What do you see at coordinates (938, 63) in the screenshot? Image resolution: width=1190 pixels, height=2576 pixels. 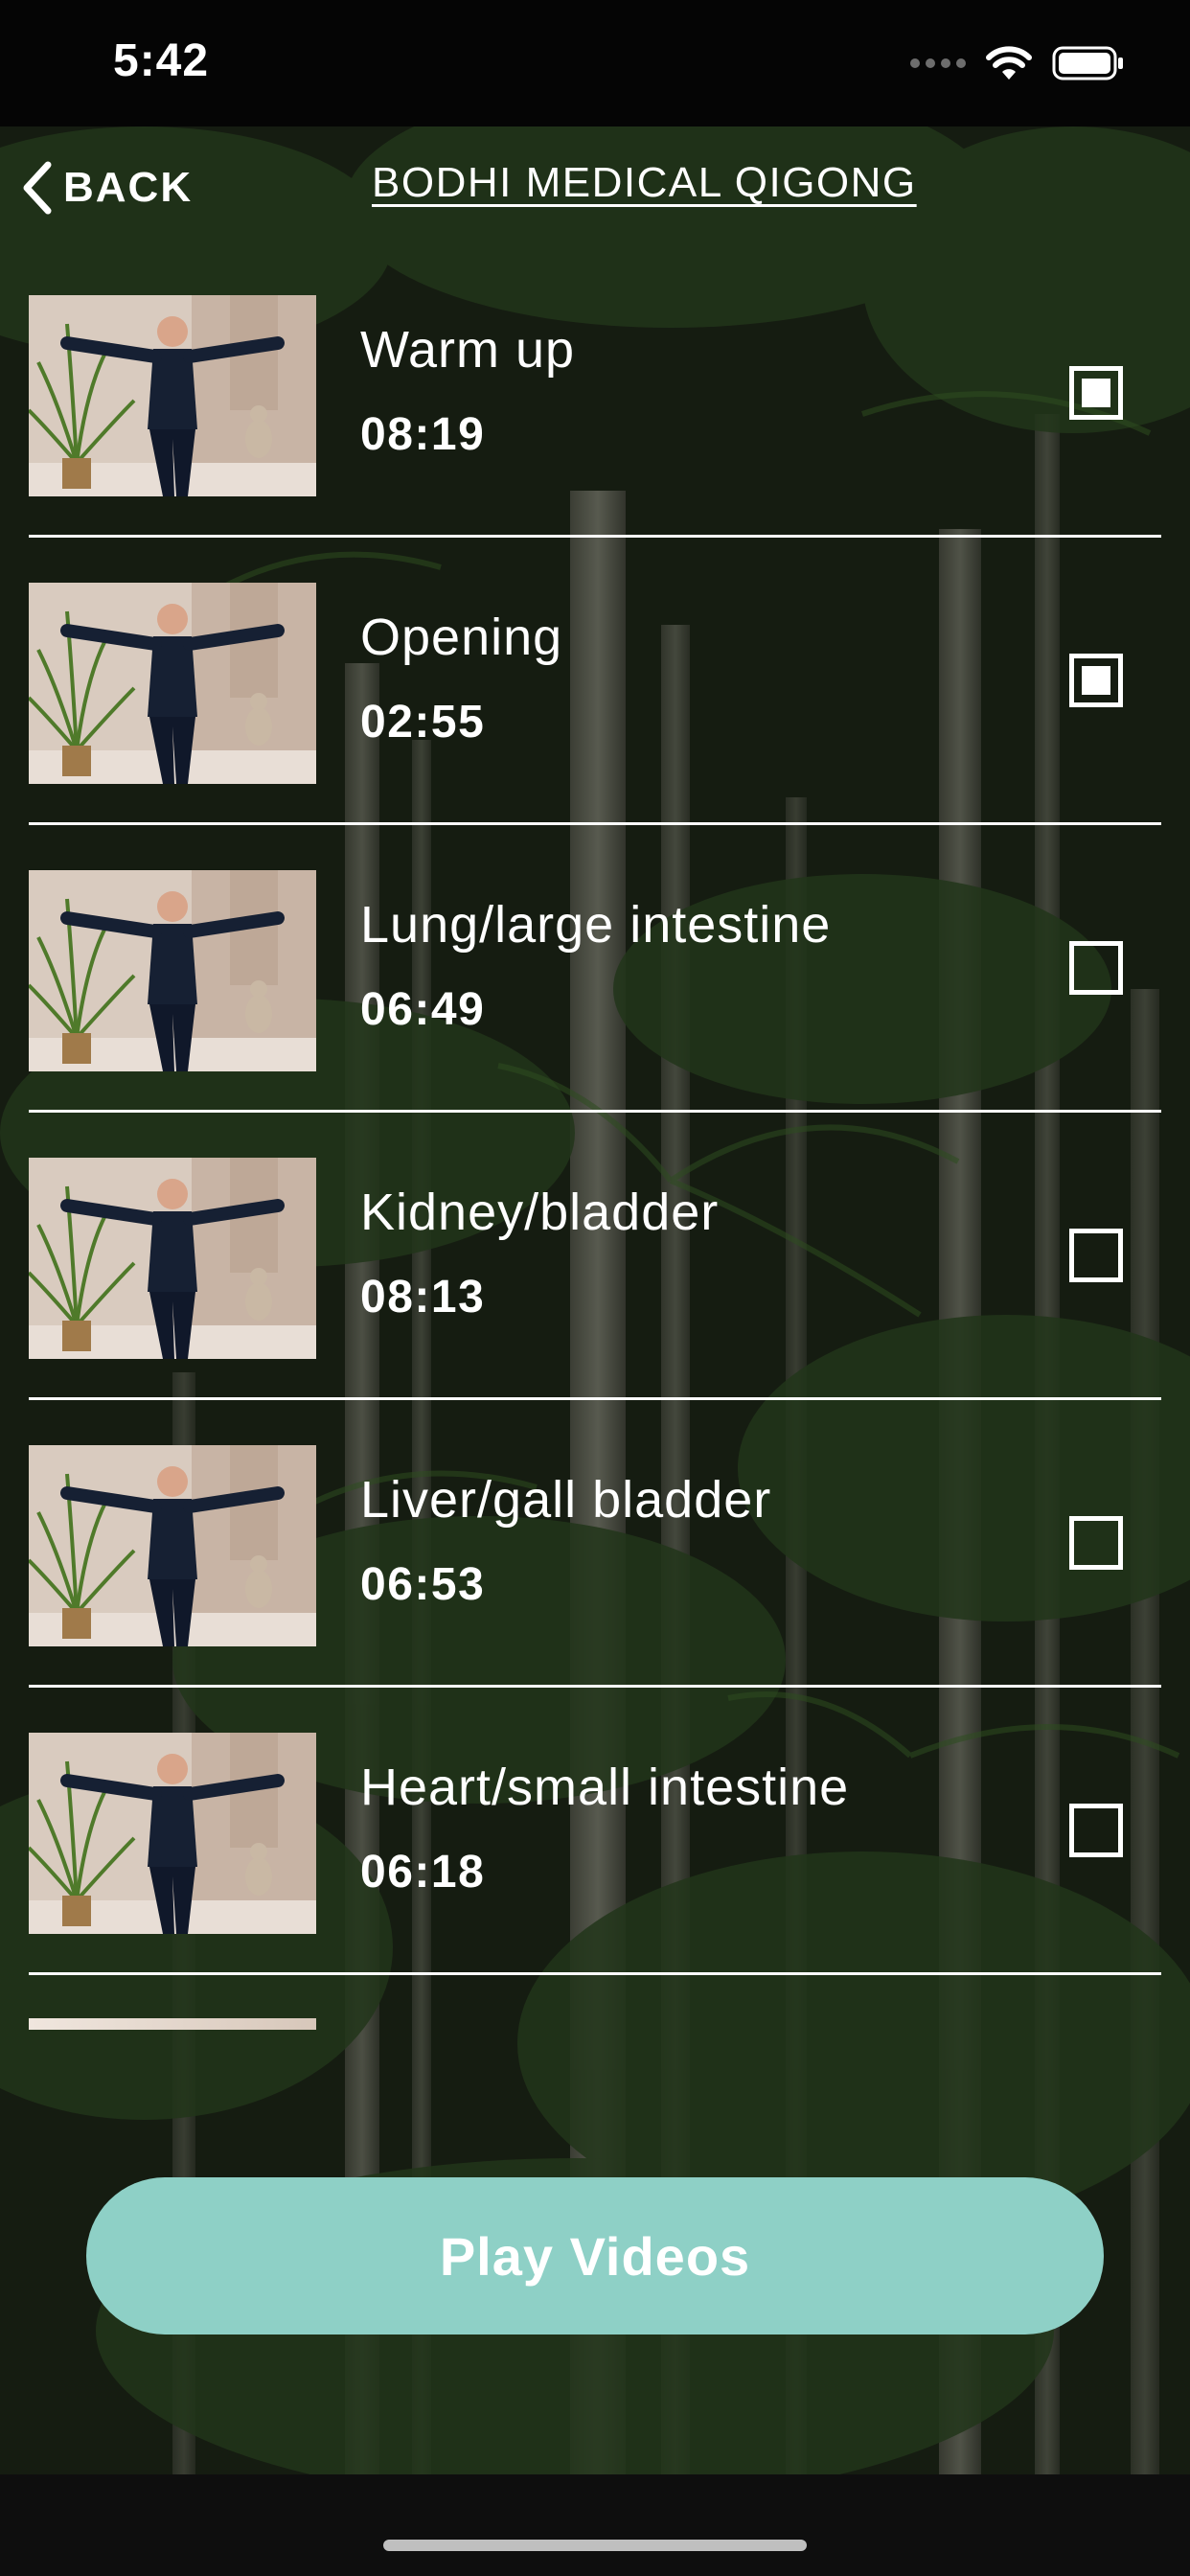 I see `signal-dots-icon` at bounding box center [938, 63].